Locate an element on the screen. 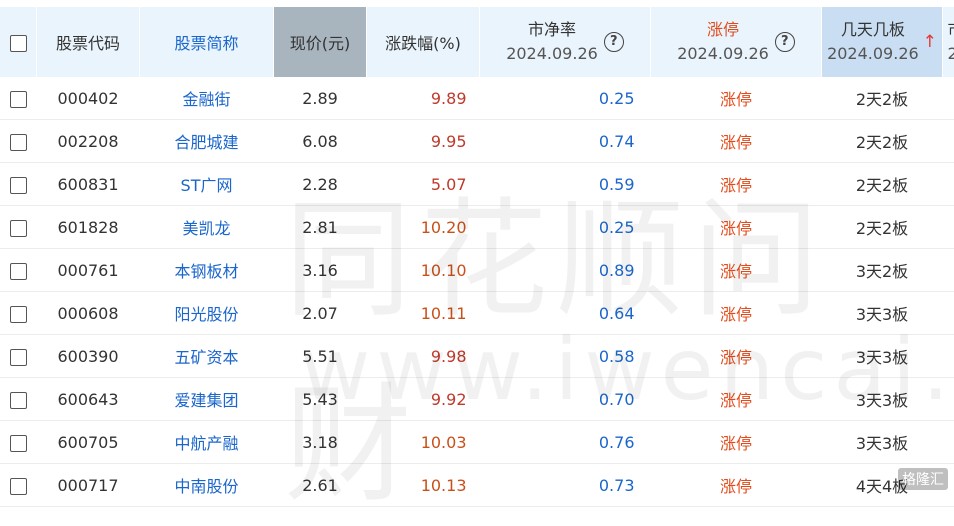  sort-arrow-up-icon: ↑ is located at coordinates (930, 42).